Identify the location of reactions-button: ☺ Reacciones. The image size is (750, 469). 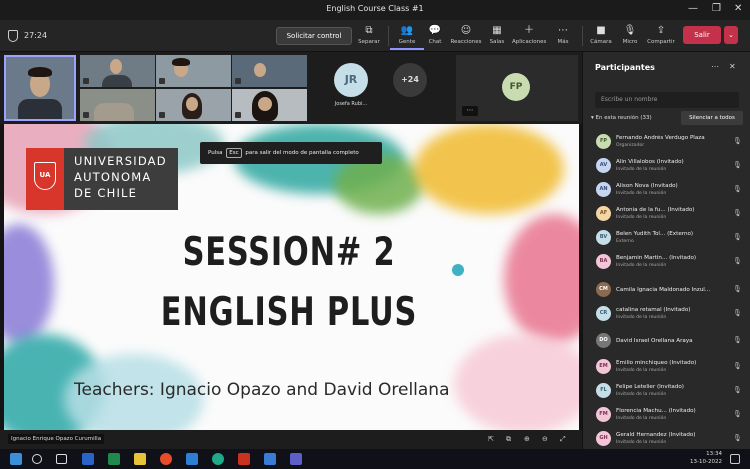
(466, 37).